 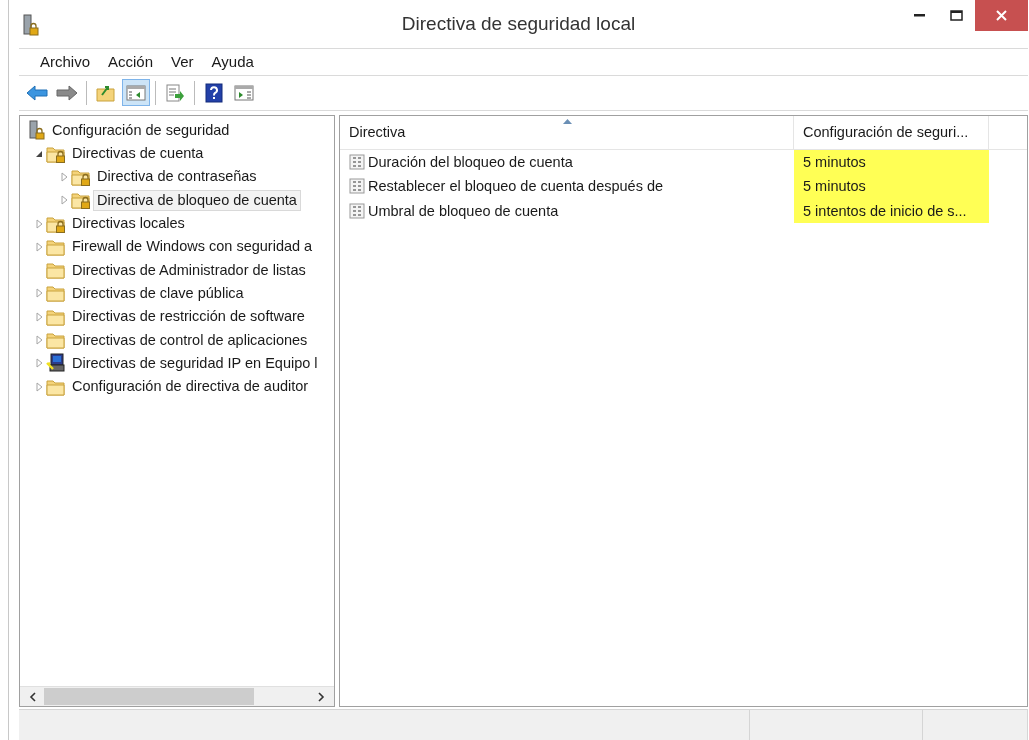 I want to click on tree-item: Configuración de directiva de auditor, so click(x=190, y=387).